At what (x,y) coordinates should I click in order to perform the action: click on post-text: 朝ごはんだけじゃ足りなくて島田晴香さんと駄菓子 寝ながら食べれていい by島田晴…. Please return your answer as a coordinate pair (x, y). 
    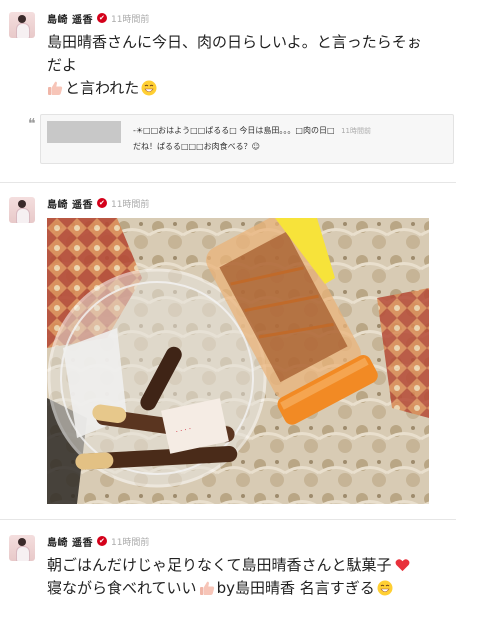
    Looking at the image, I should click on (228, 577).